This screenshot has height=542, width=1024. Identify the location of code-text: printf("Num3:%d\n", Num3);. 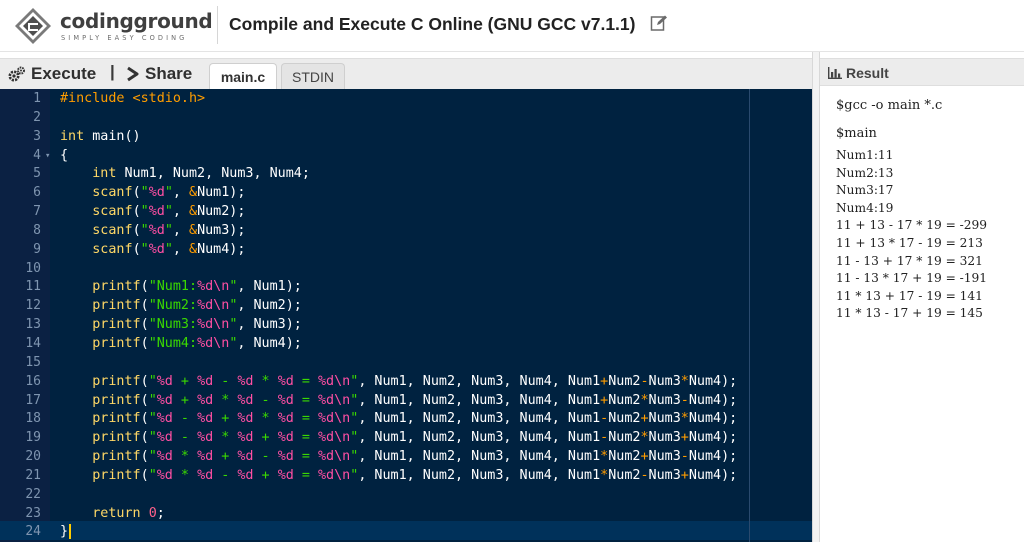
(181, 325).